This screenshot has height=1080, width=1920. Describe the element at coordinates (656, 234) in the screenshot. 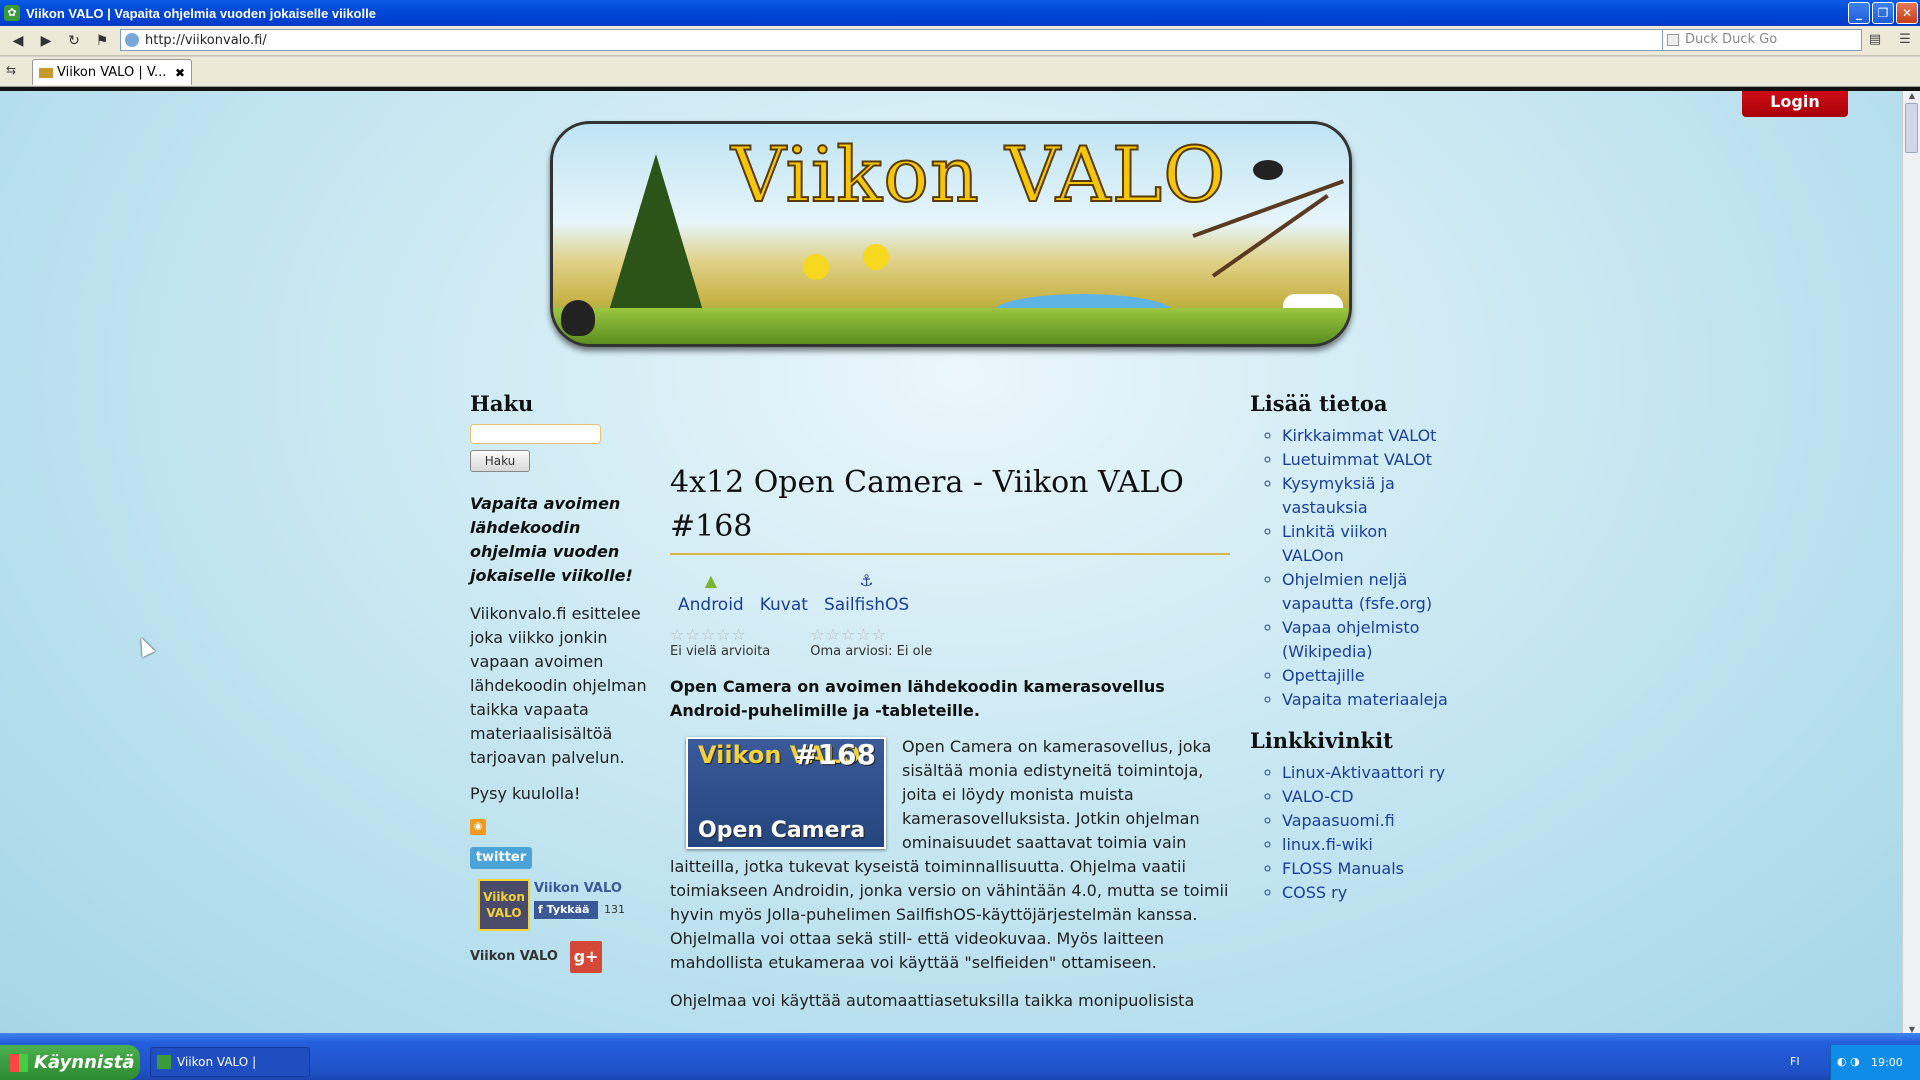

I see `tree-illustration` at that location.